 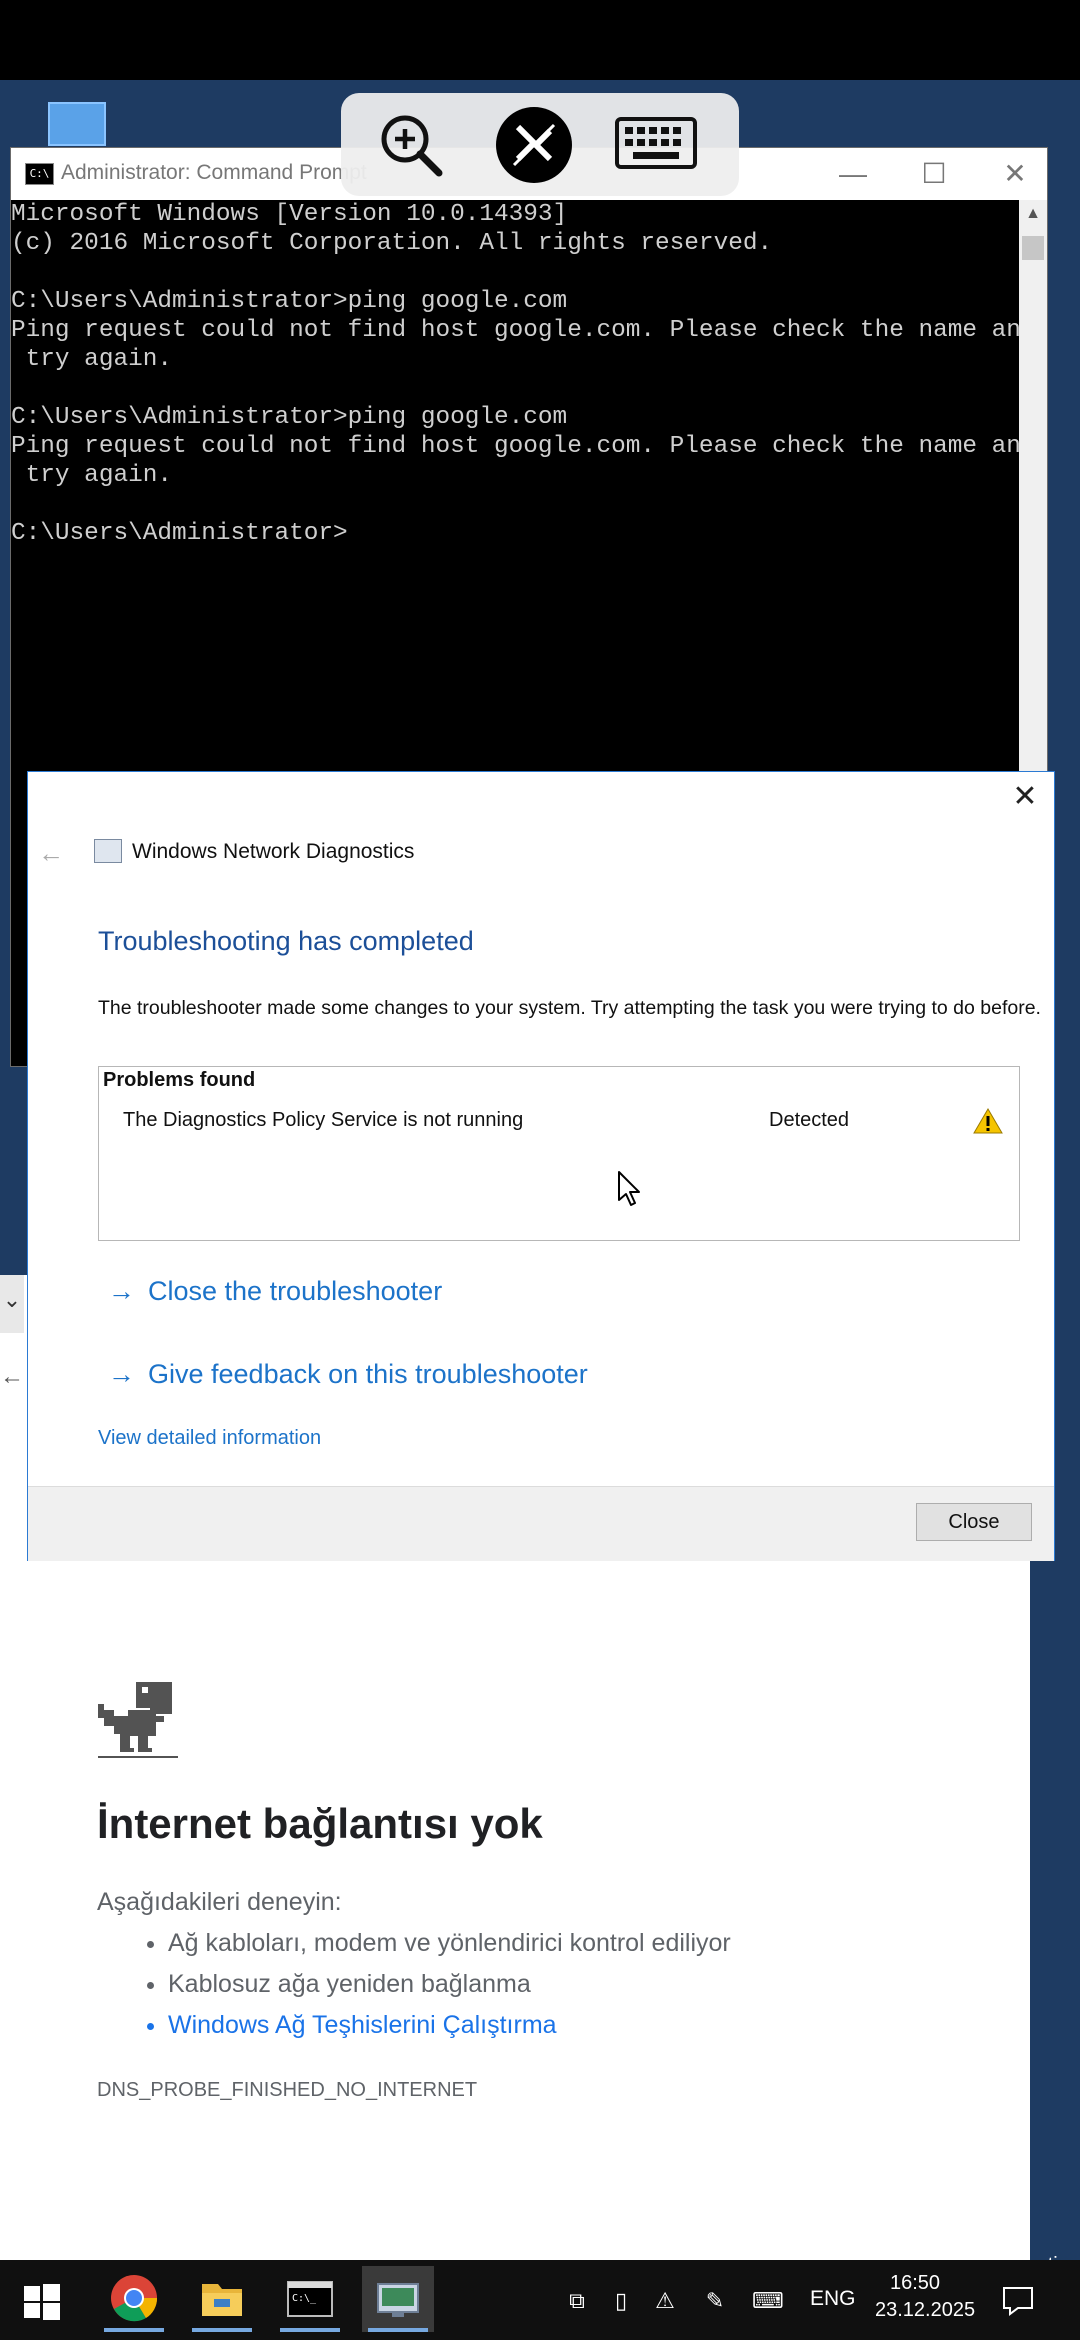 What do you see at coordinates (853, 174) in the screenshot?
I see `minimize-button: —` at bounding box center [853, 174].